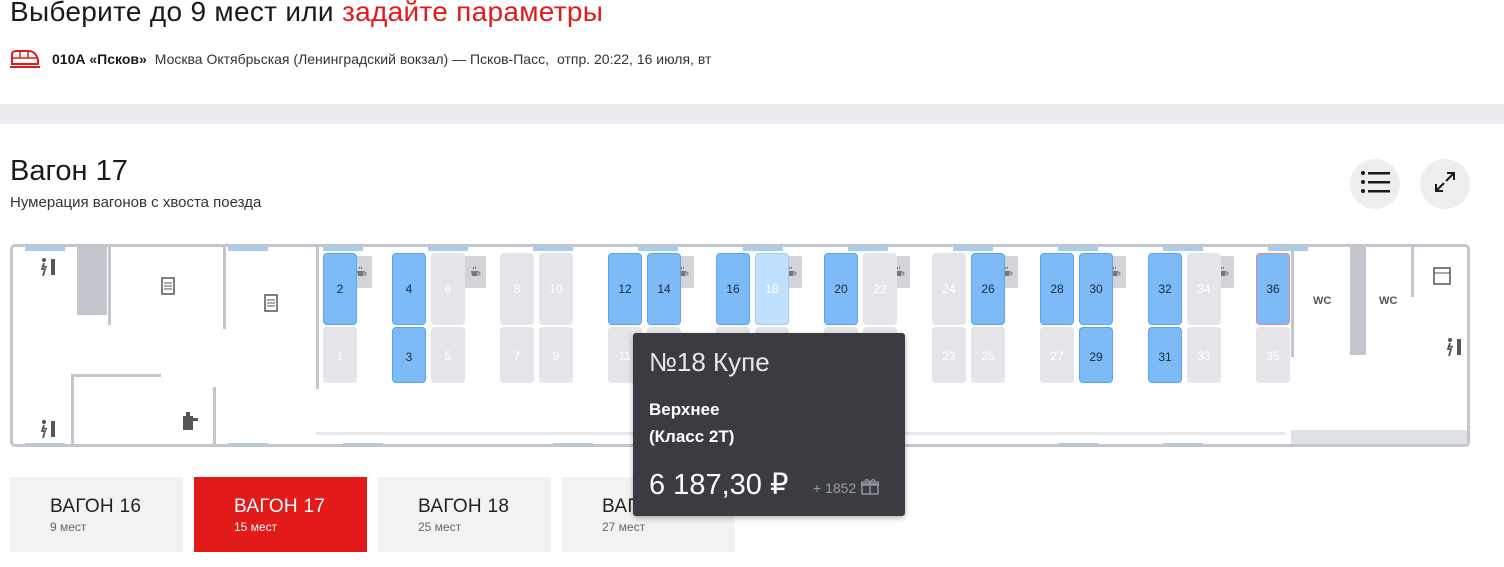  I want to click on set-parameters-link: задайте параметры, so click(472, 13).